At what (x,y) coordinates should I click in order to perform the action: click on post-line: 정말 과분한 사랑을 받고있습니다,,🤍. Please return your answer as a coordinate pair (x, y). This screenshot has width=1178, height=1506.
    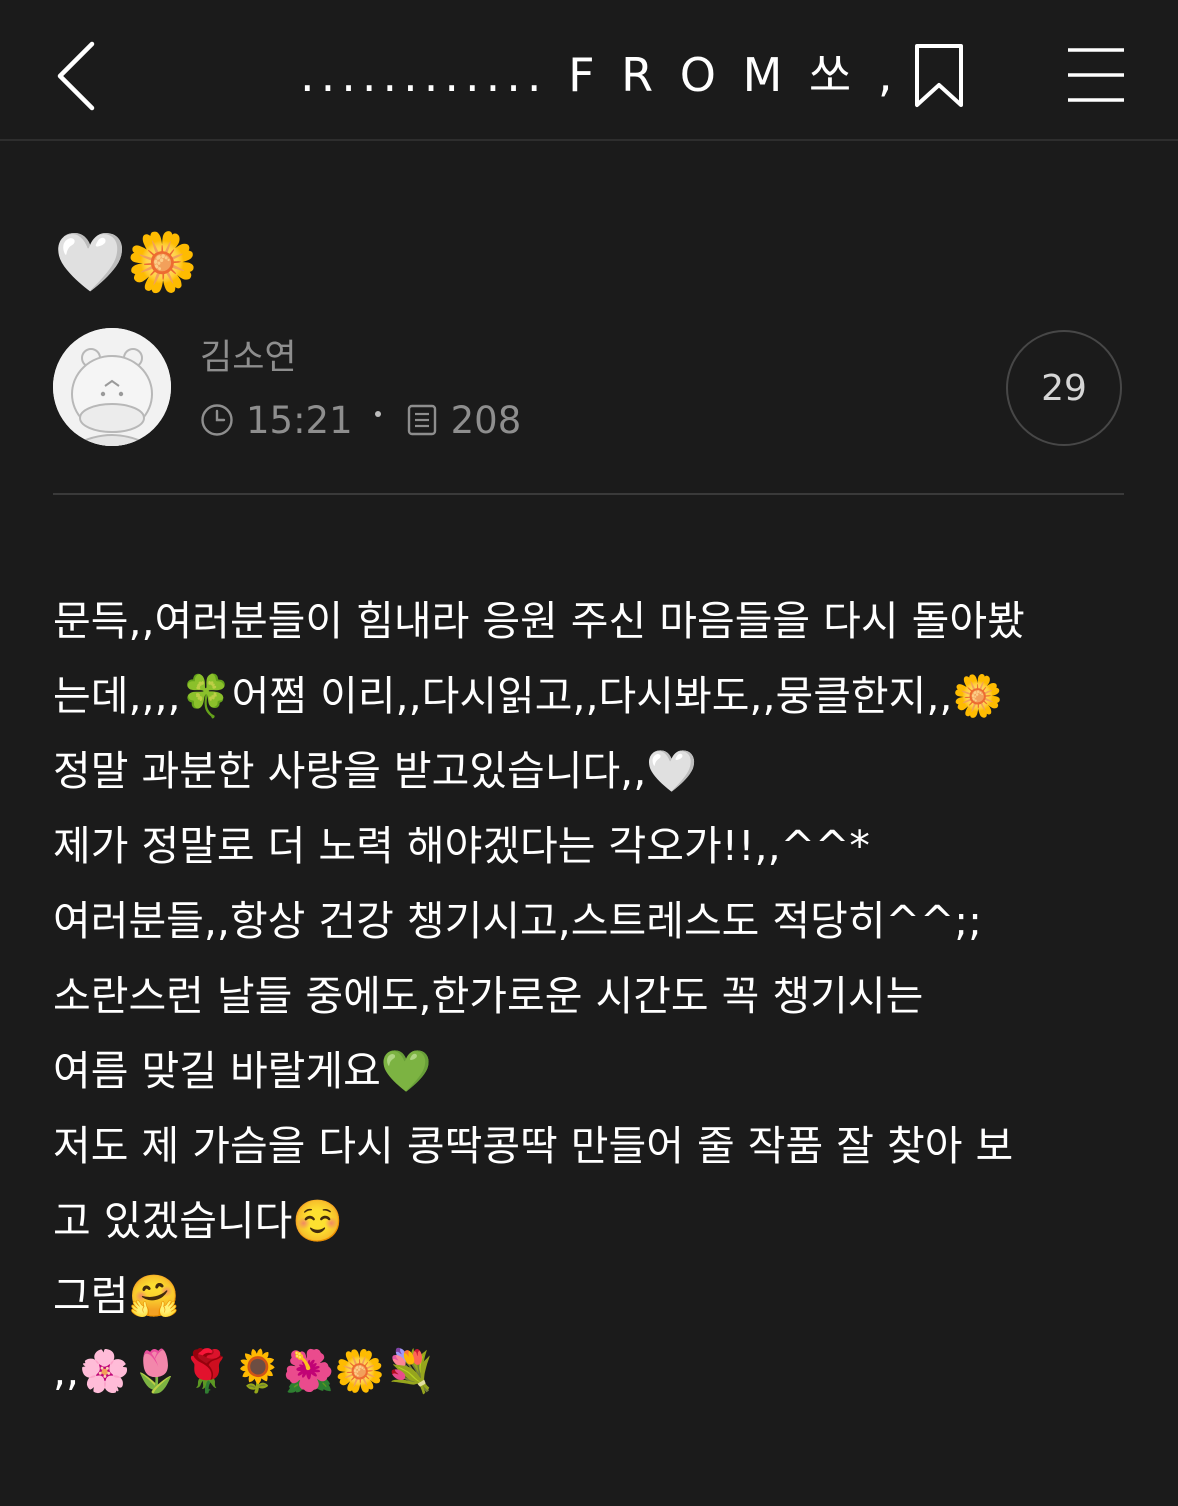
    Looking at the image, I should click on (375, 771).